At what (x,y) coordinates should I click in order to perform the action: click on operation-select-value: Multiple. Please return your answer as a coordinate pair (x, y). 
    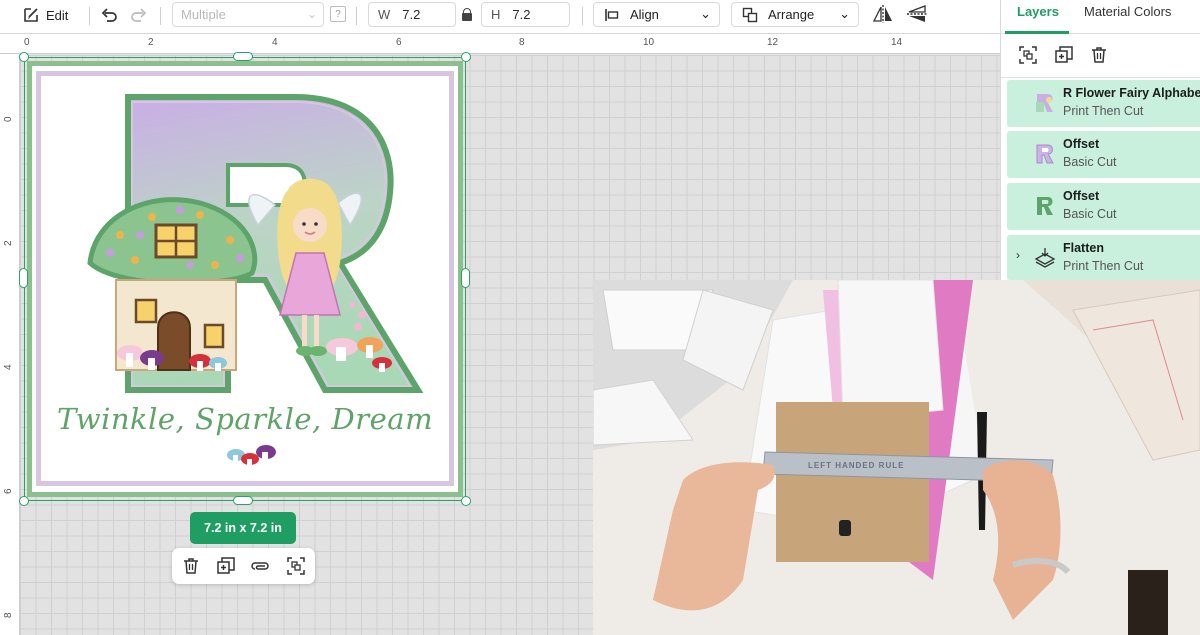
    Looking at the image, I should click on (203, 14).